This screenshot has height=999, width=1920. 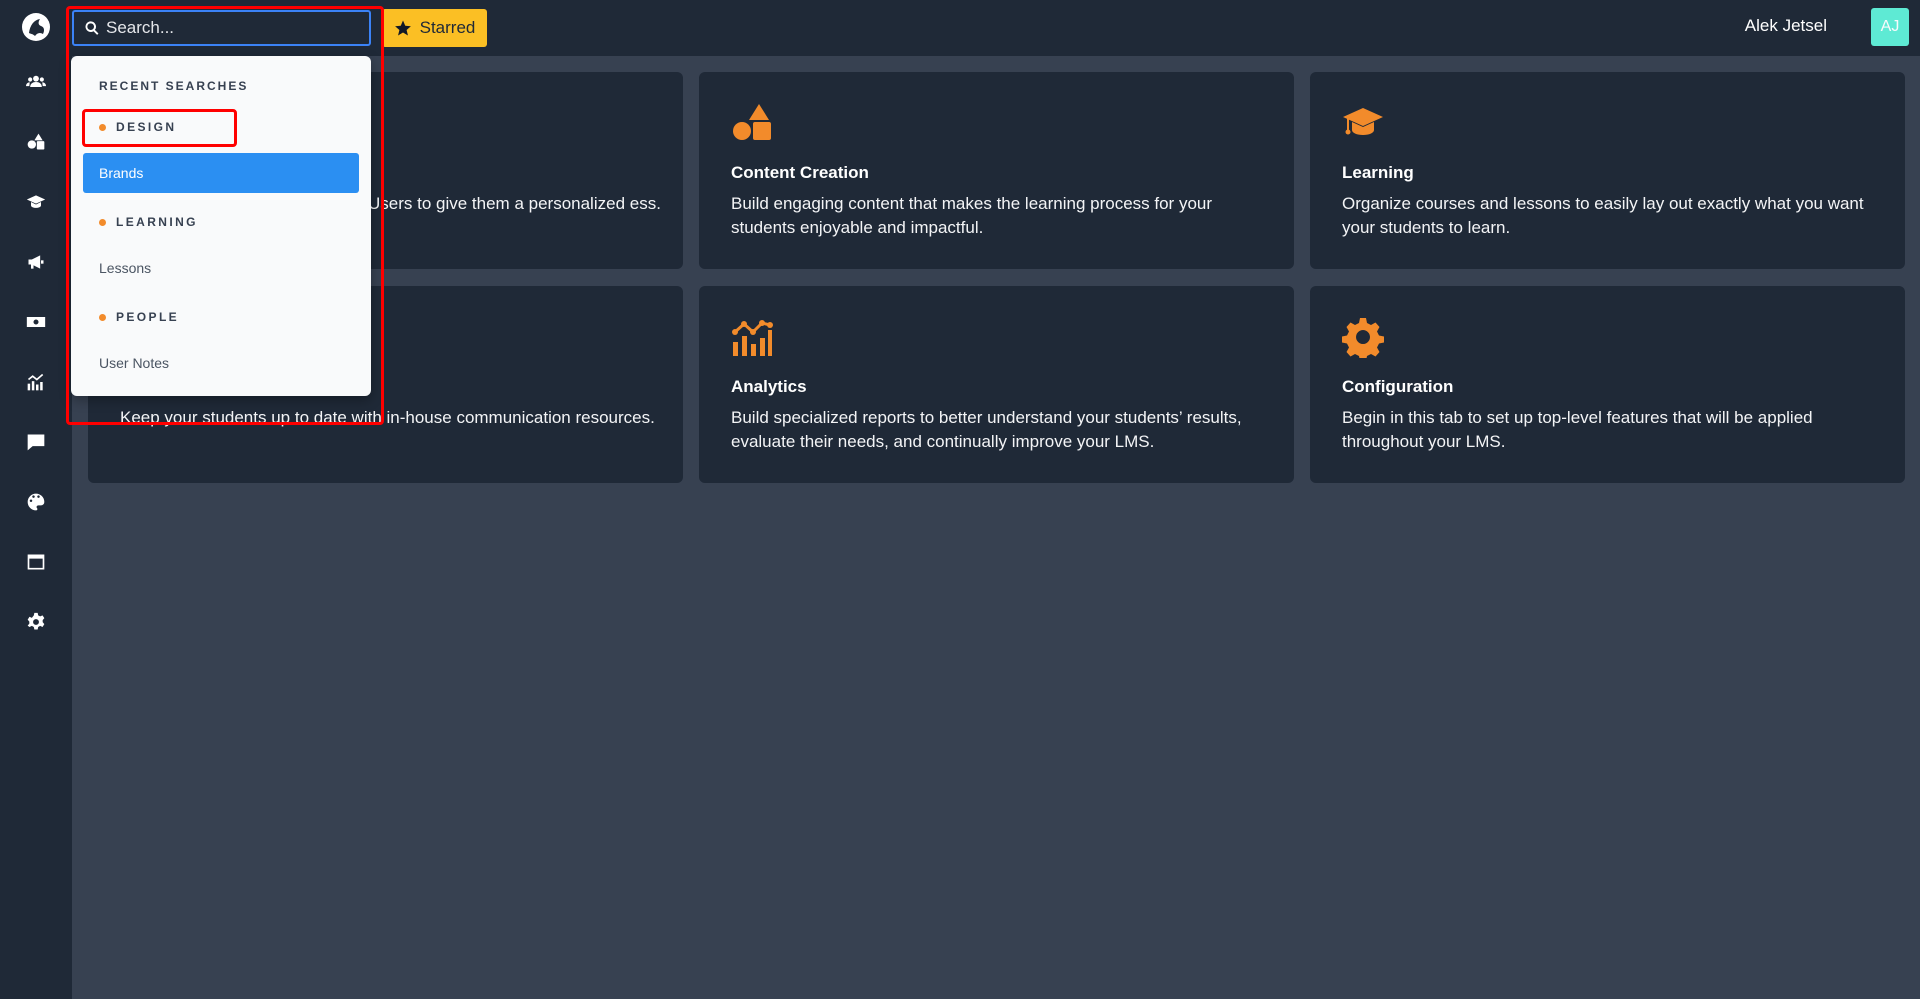 I want to click on starred-button: Starred, so click(x=434, y=28).